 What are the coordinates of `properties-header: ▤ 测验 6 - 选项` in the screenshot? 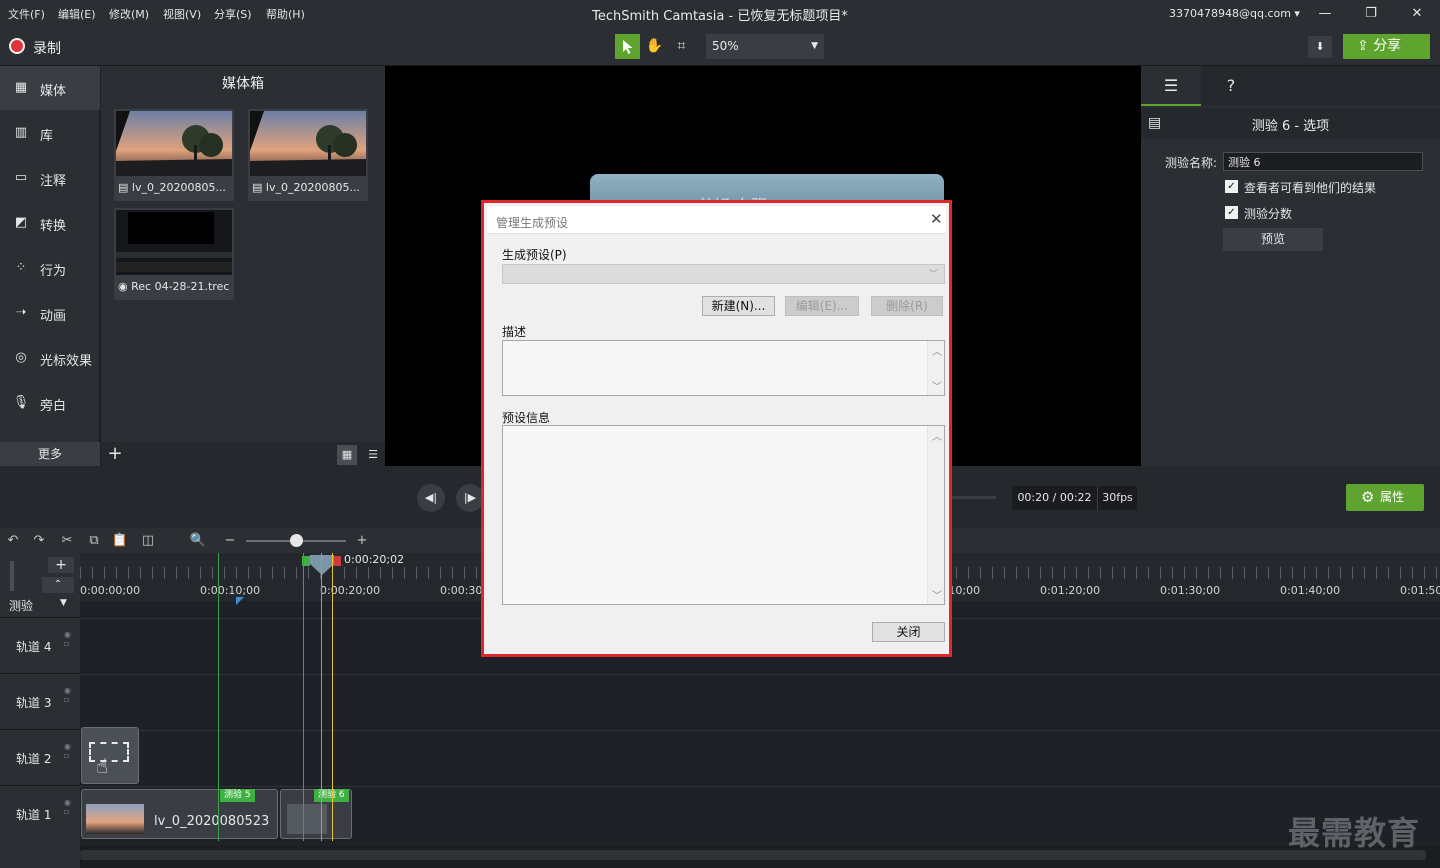 It's located at (1290, 123).